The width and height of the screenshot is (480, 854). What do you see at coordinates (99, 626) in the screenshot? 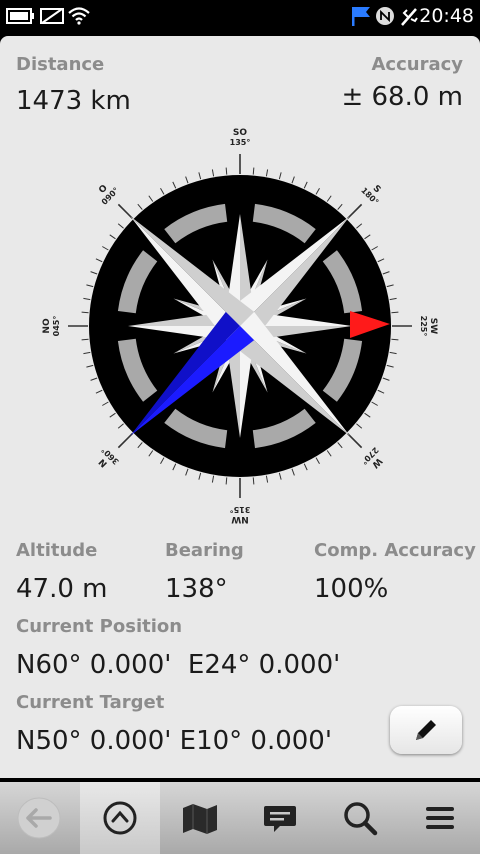
I see `current-position-label: Current Position` at bounding box center [99, 626].